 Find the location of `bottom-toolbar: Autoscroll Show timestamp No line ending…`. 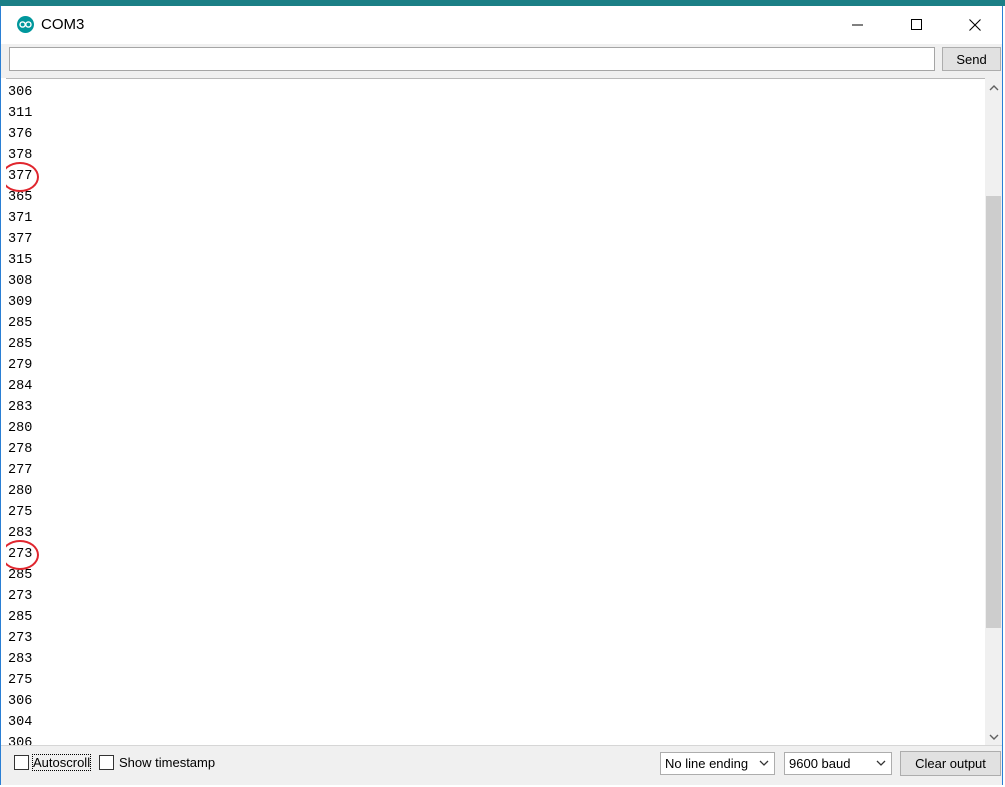

bottom-toolbar: Autoscroll Show timestamp No line ending… is located at coordinates (501, 765).